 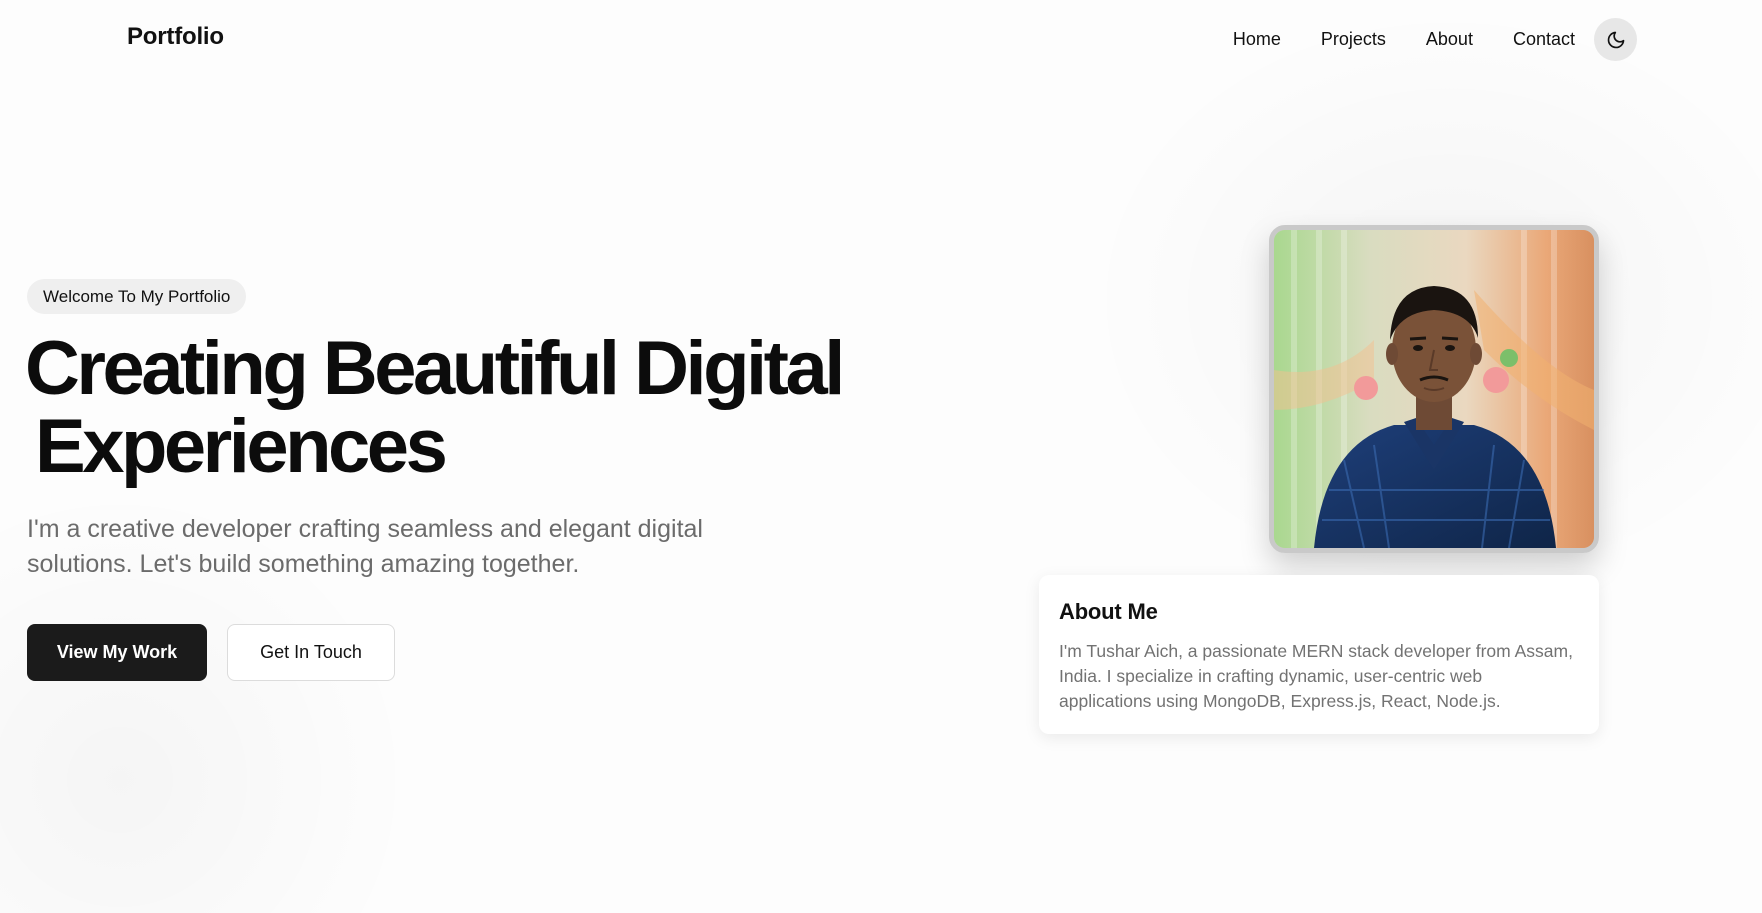 What do you see at coordinates (1257, 39) in the screenshot?
I see `nav-link-home: Home` at bounding box center [1257, 39].